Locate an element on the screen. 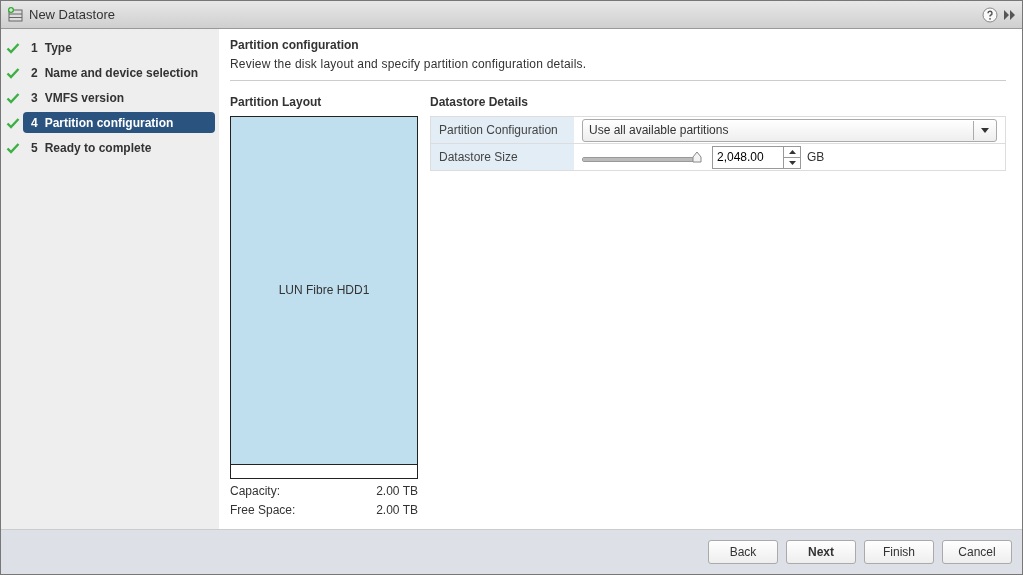 The width and height of the screenshot is (1023, 575). section-heading: Partition Layout is located at coordinates (276, 102).